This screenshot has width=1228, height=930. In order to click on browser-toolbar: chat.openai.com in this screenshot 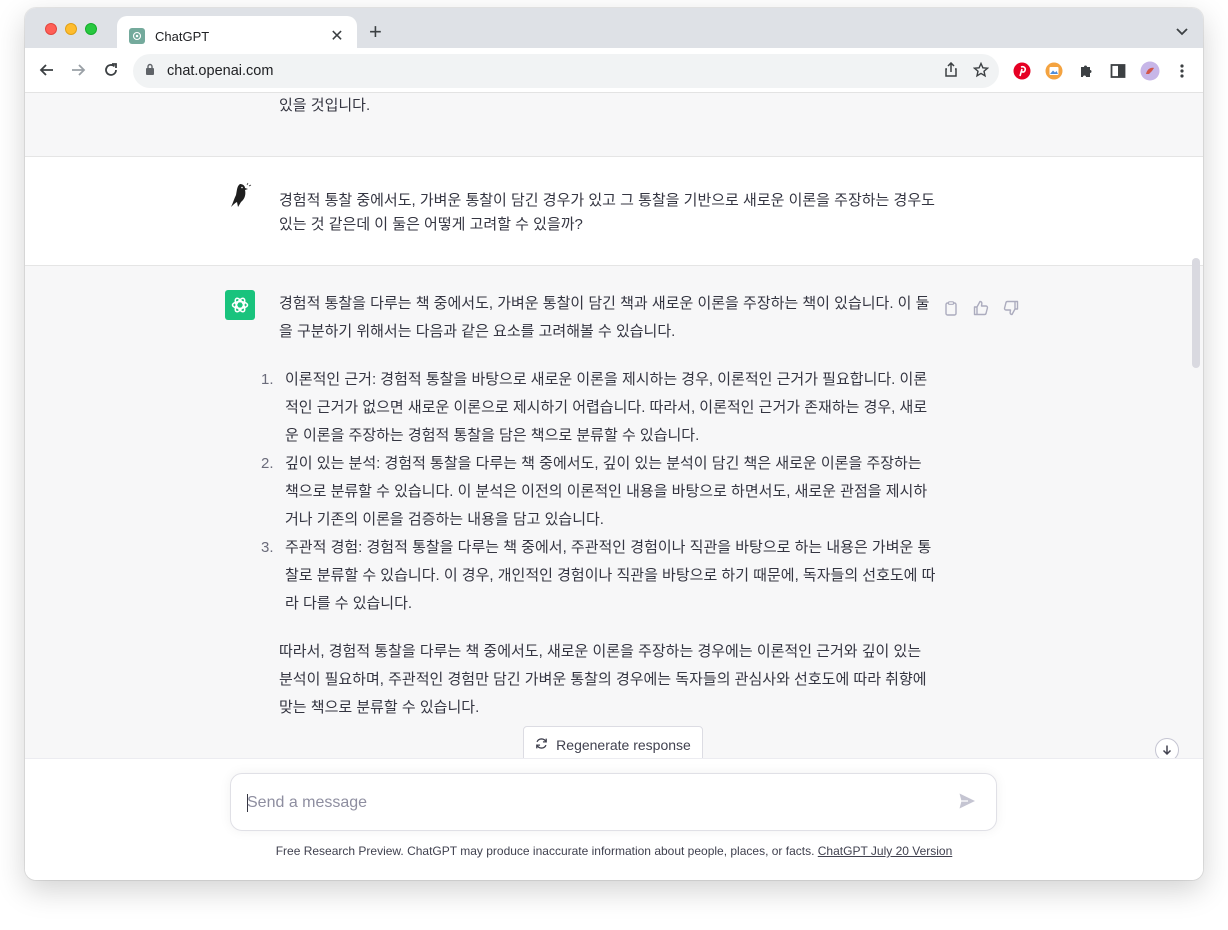, I will do `click(614, 70)`.